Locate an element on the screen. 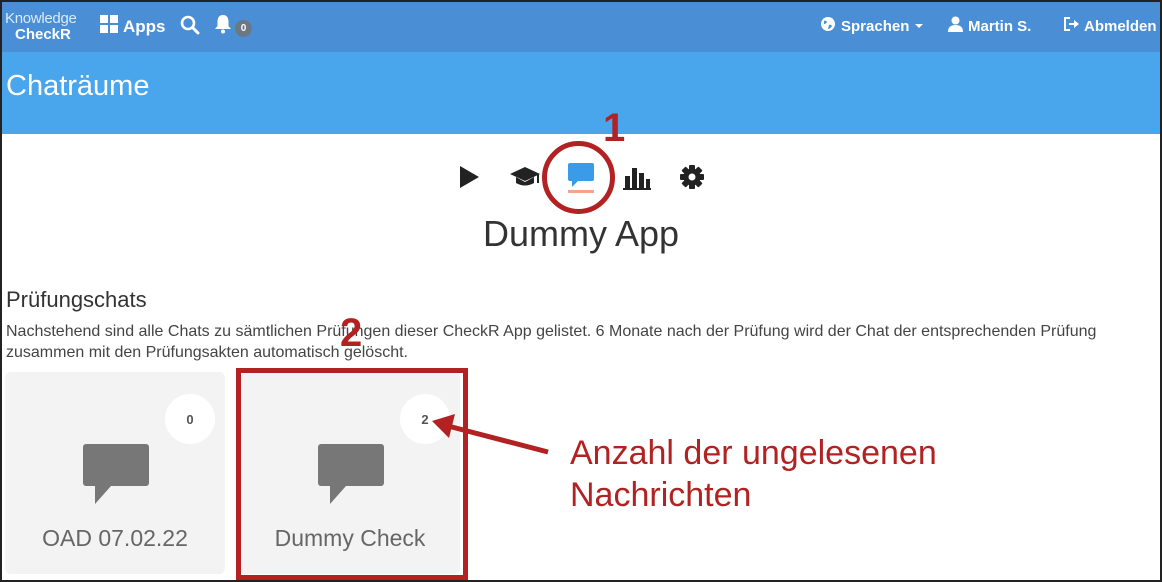  annotation-note-line-2: Nachrichten is located at coordinates (661, 495).